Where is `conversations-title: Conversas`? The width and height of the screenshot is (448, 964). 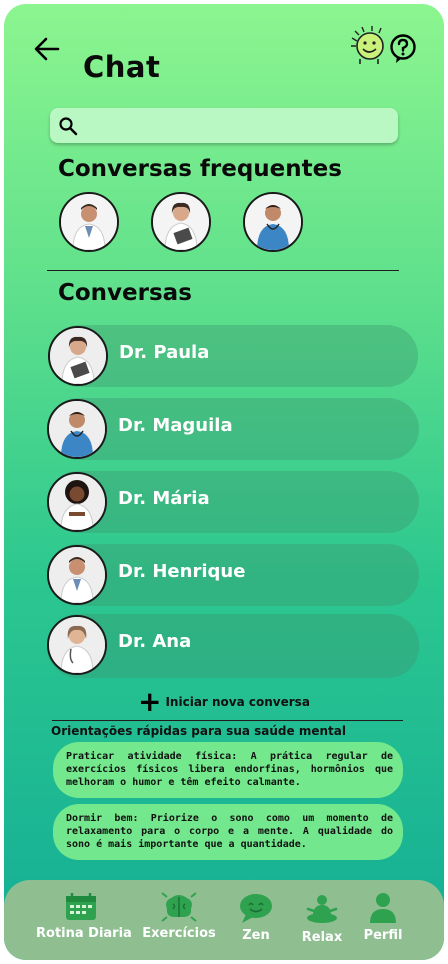 conversations-title: Conversas is located at coordinates (125, 293).